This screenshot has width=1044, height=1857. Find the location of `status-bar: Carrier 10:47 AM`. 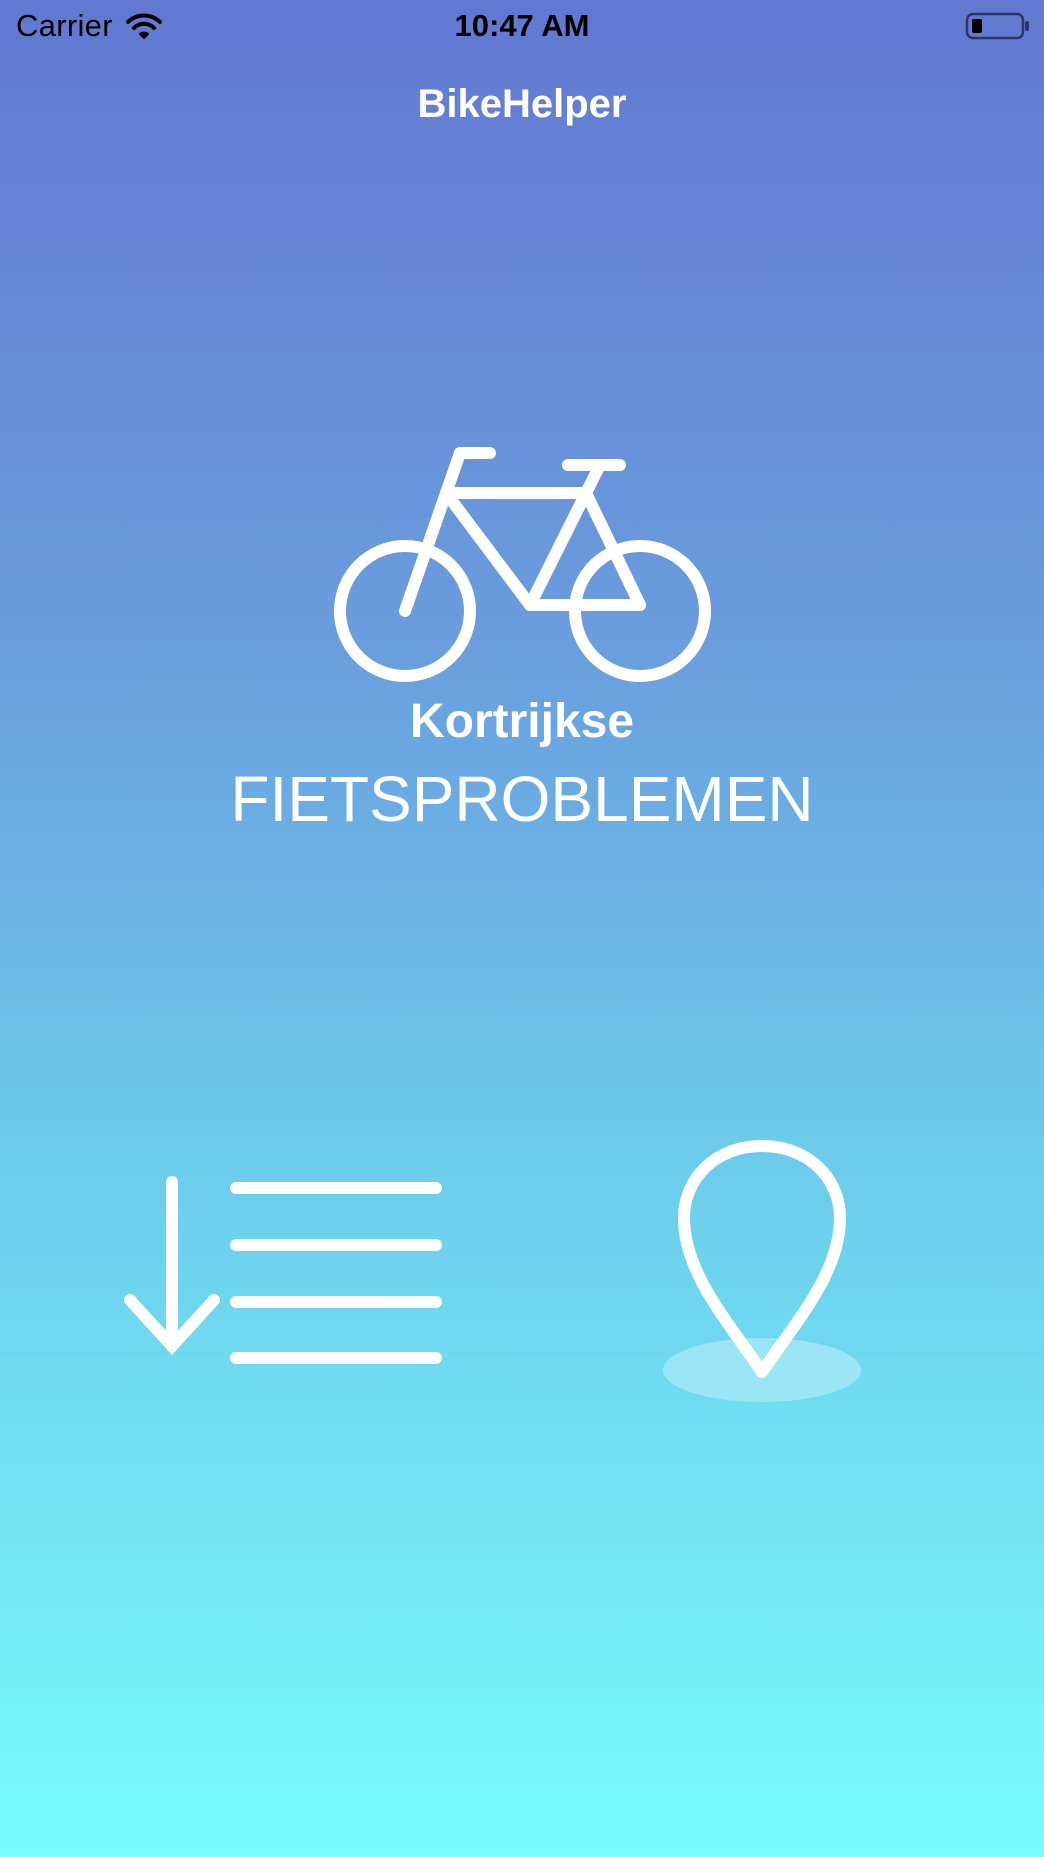

status-bar: Carrier 10:47 AM is located at coordinates (522, 27).